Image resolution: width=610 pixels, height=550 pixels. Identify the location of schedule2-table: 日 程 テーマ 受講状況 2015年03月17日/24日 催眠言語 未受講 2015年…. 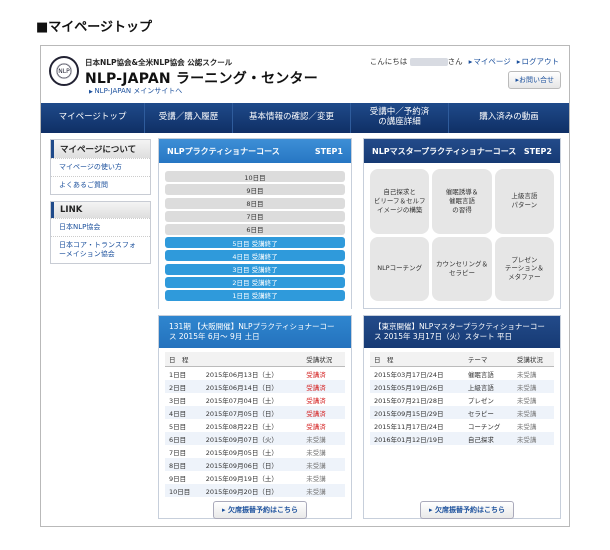
(462, 399).